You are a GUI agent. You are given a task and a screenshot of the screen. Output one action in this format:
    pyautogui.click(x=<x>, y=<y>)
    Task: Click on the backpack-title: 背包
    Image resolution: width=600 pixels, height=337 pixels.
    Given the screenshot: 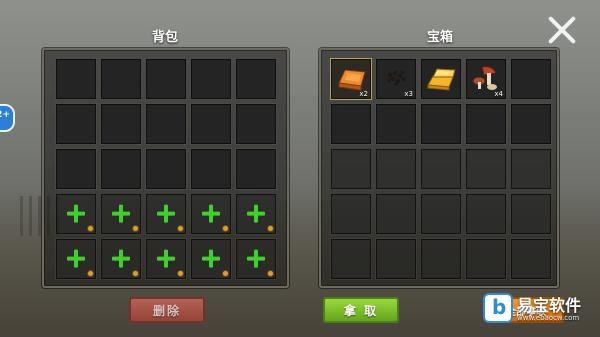 What is the action you would take?
    pyautogui.click(x=164, y=37)
    